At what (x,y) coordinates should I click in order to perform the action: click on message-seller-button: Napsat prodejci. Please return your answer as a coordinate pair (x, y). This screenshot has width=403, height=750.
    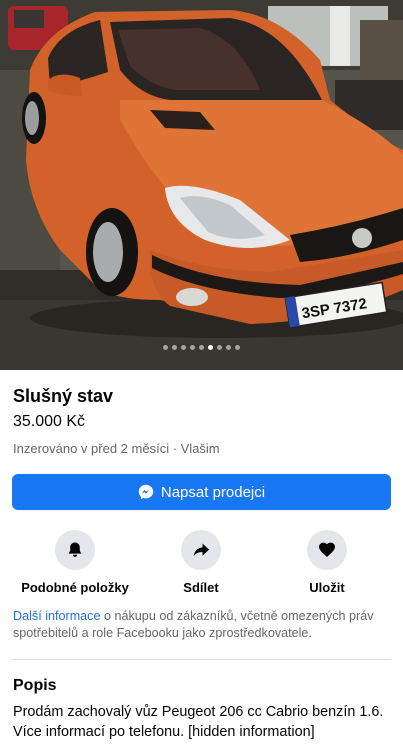
    Looking at the image, I should click on (201, 492).